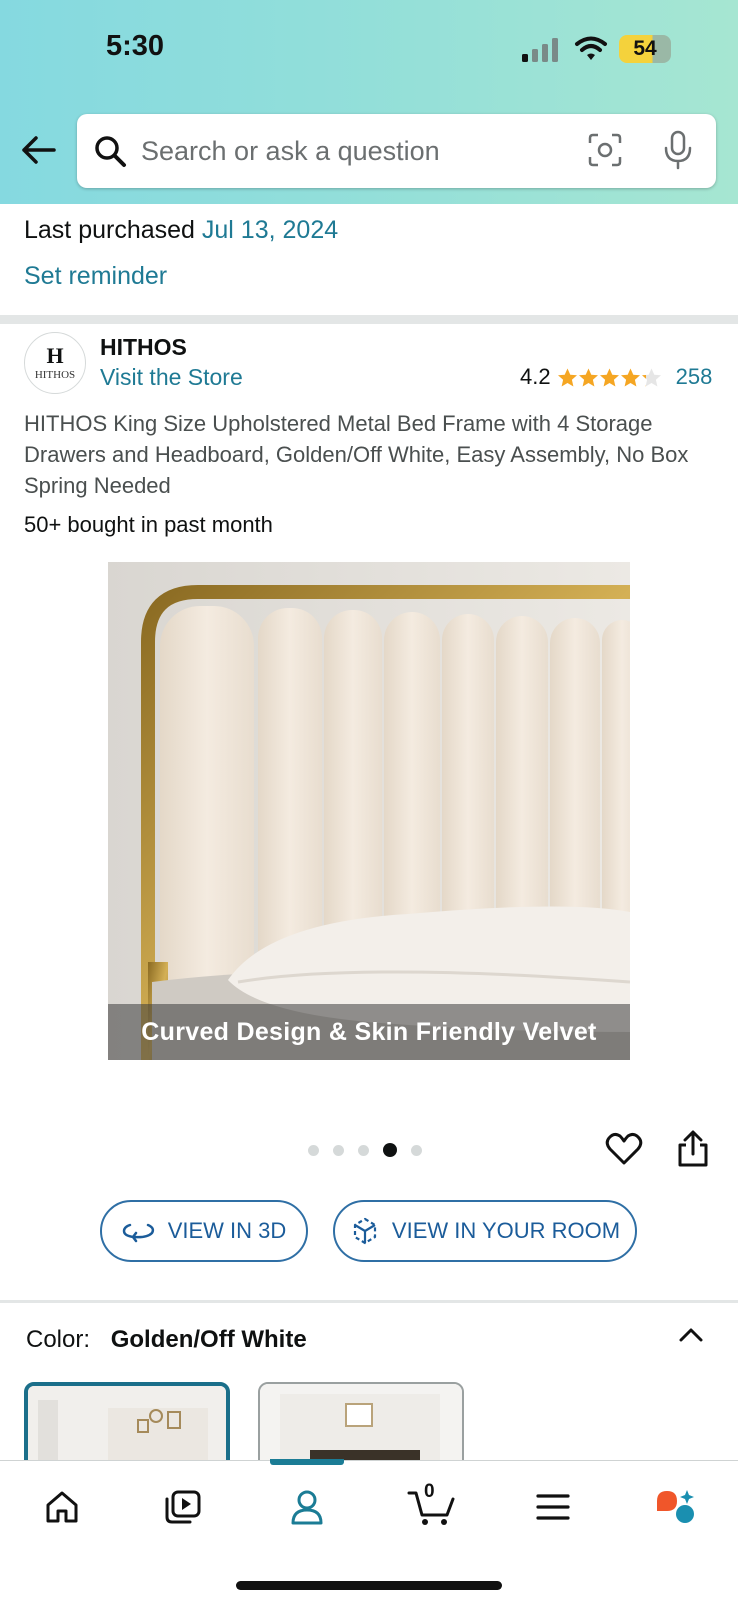 This screenshot has height=1600, width=738. What do you see at coordinates (143, 347) in the screenshot?
I see `brand-name: HITHOS` at bounding box center [143, 347].